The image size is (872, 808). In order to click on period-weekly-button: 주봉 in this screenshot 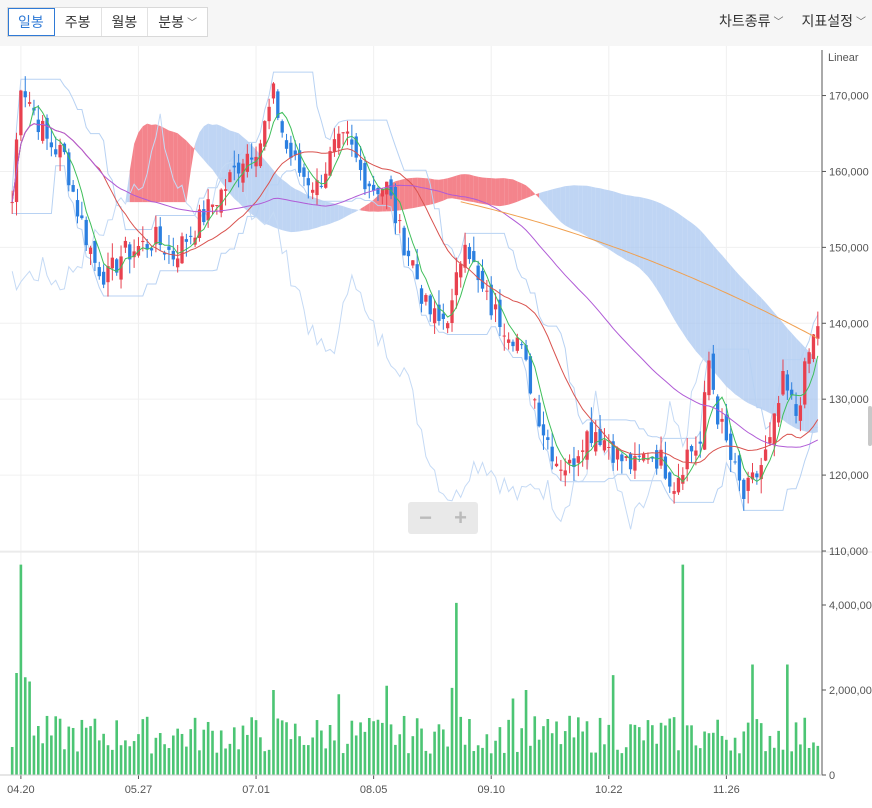, I will do `click(78, 22)`.